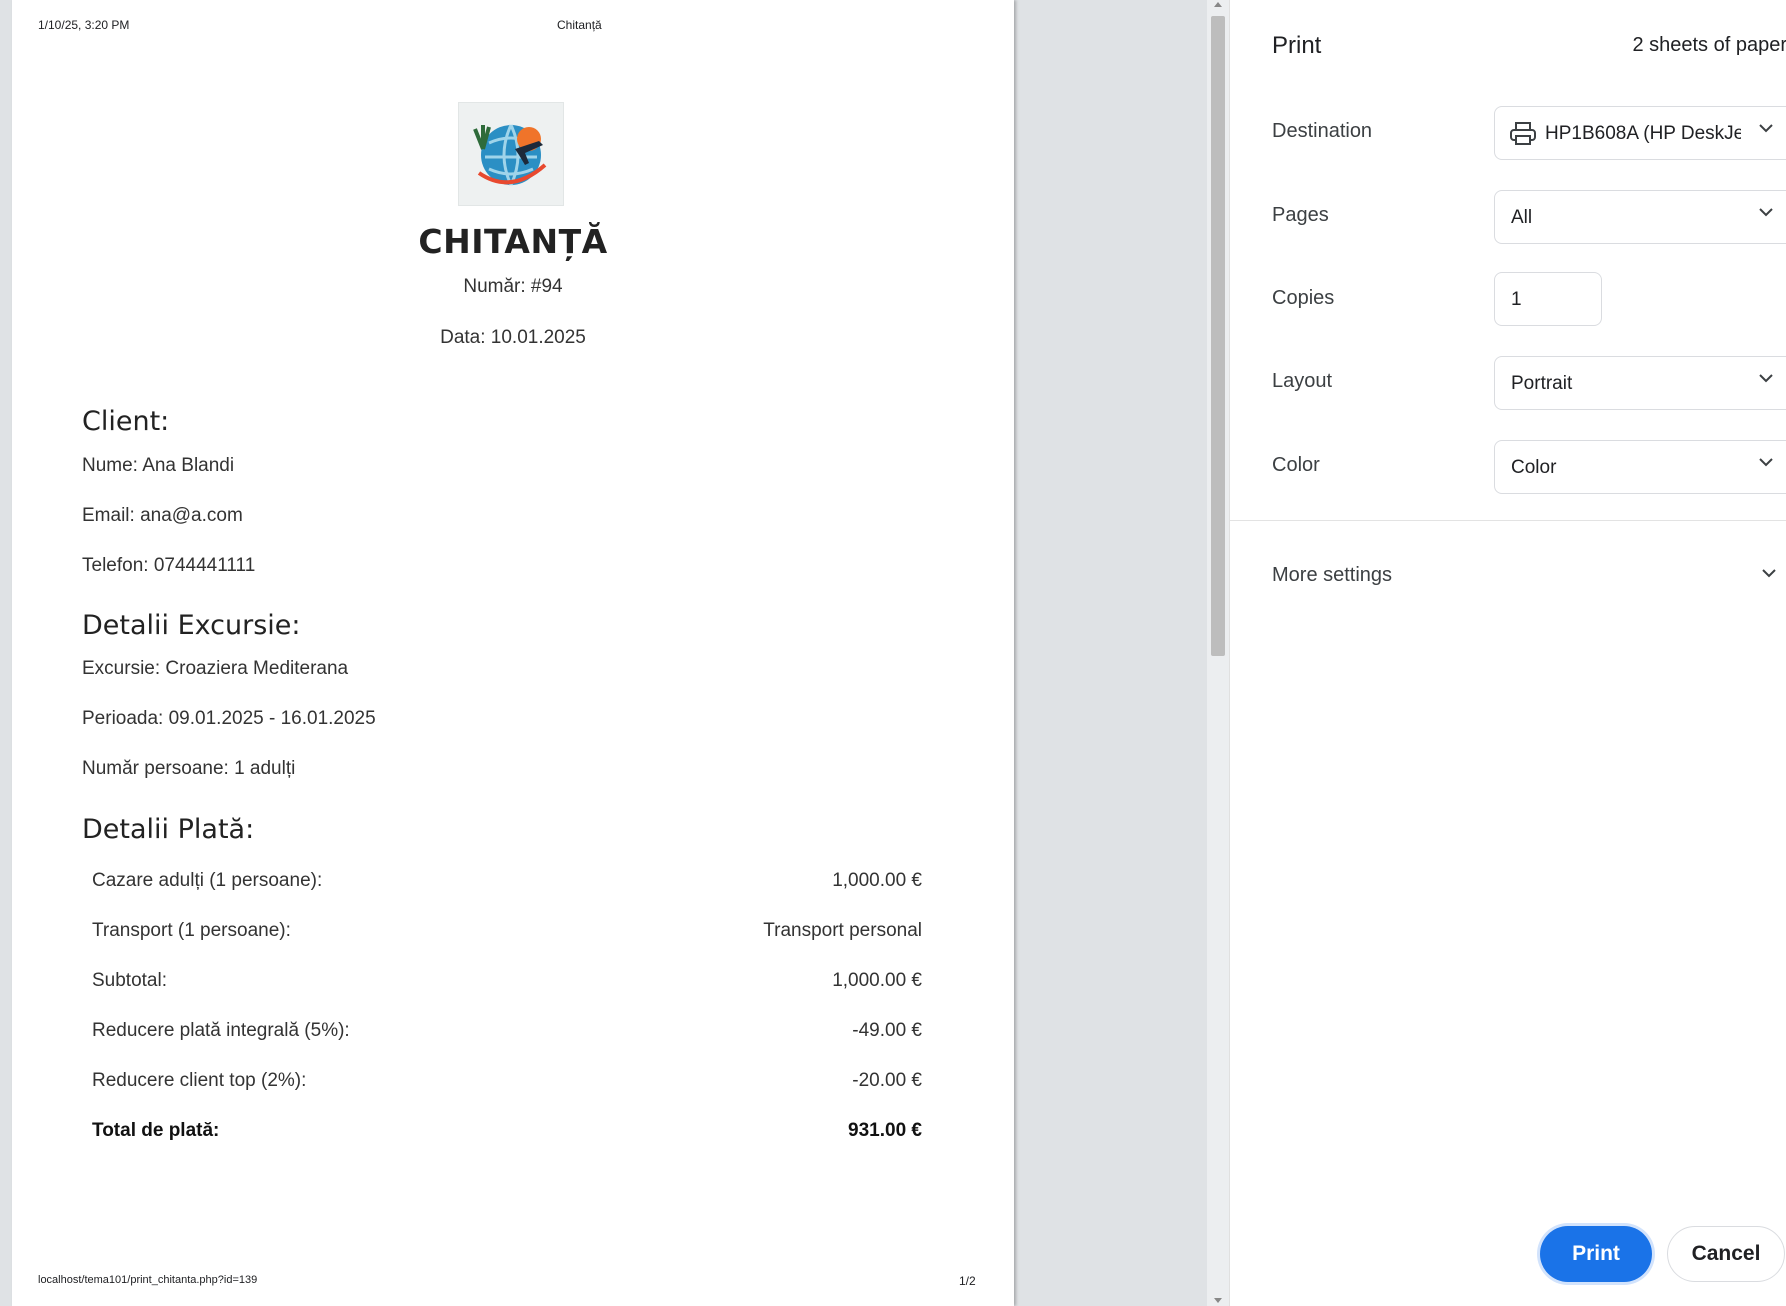 This screenshot has width=1786, height=1306. What do you see at coordinates (887, 1080) in the screenshot?
I see `payment-row-value: -20.00 €` at bounding box center [887, 1080].